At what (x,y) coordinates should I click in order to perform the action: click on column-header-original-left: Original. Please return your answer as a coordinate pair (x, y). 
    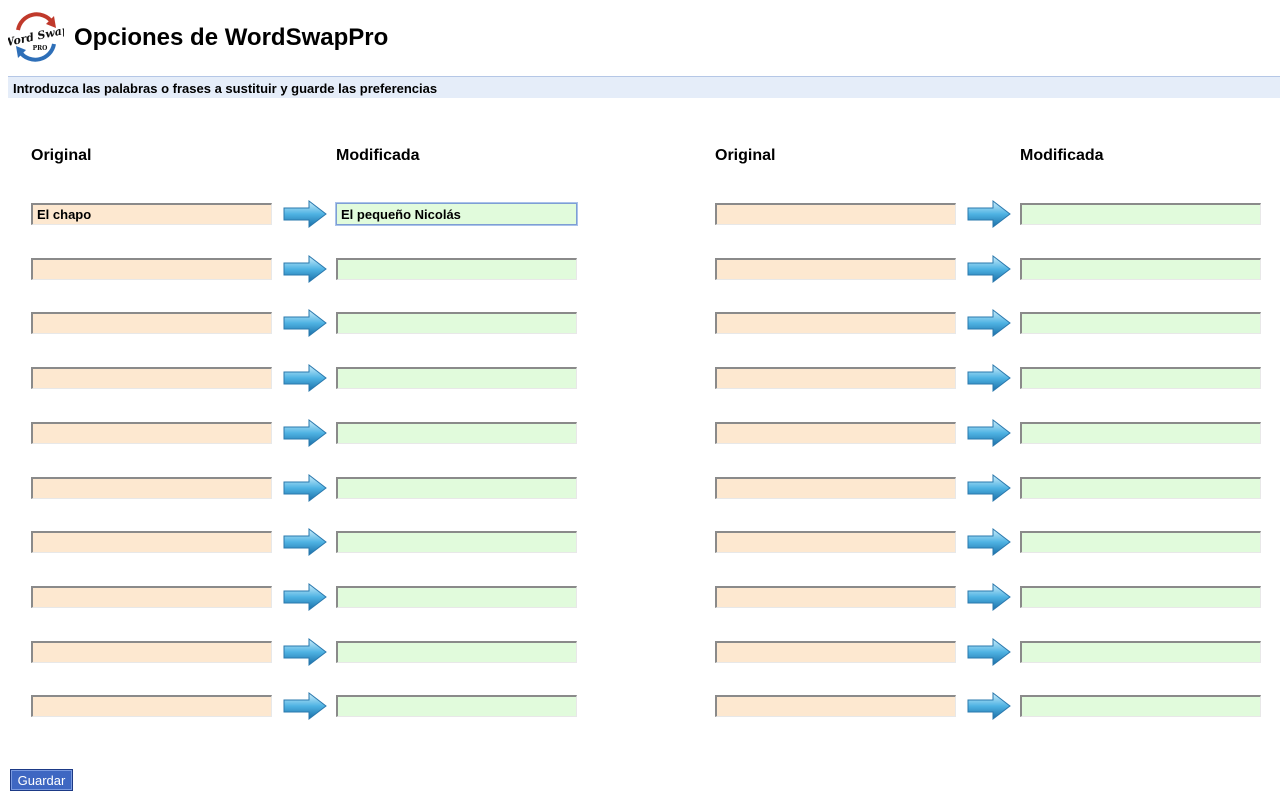
    Looking at the image, I should click on (61, 155).